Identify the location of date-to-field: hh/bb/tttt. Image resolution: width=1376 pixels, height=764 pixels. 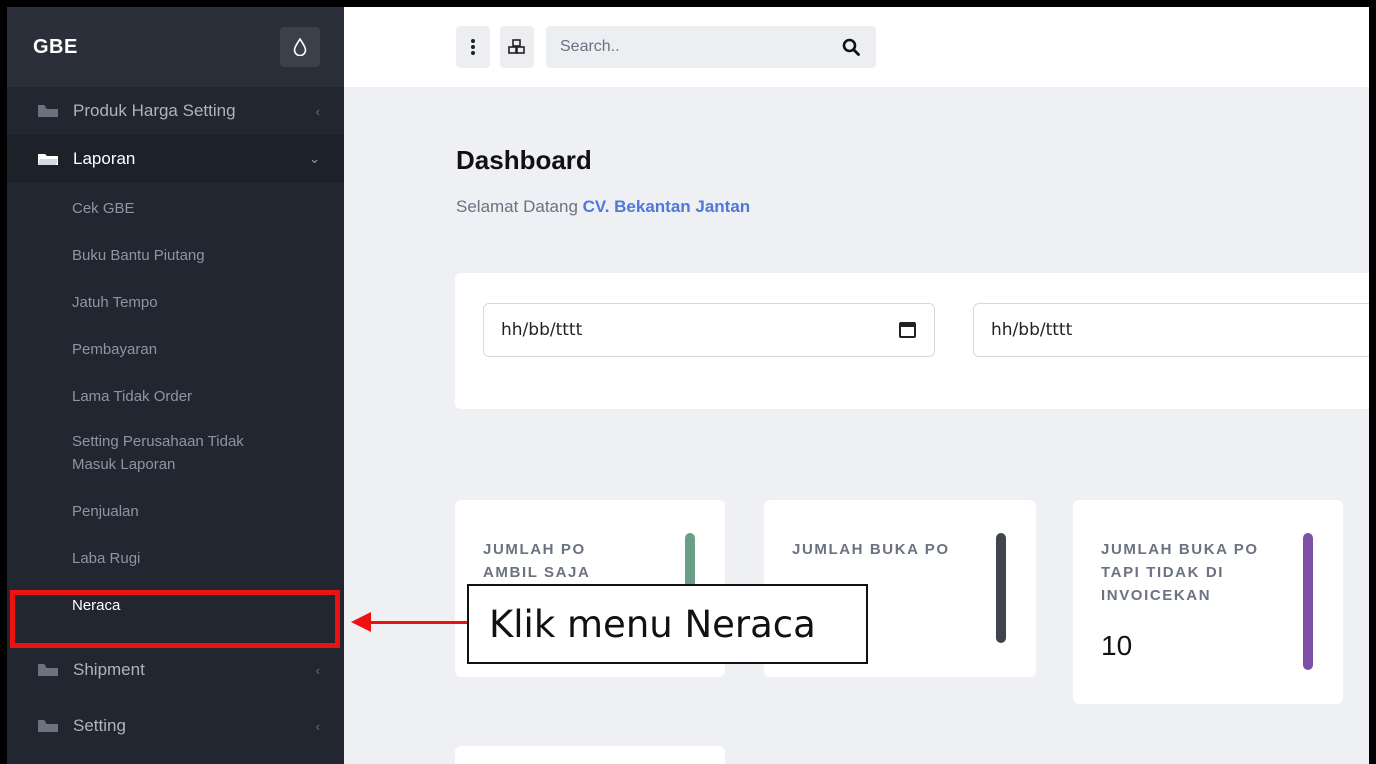
(1171, 330).